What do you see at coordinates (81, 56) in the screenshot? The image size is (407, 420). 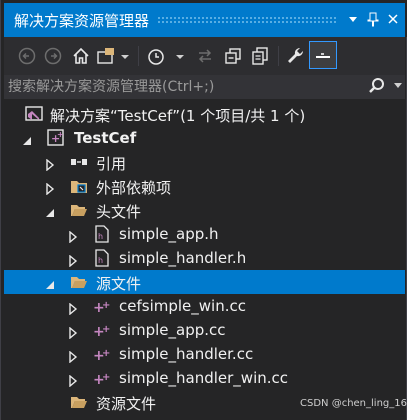 I see `home-icon` at bounding box center [81, 56].